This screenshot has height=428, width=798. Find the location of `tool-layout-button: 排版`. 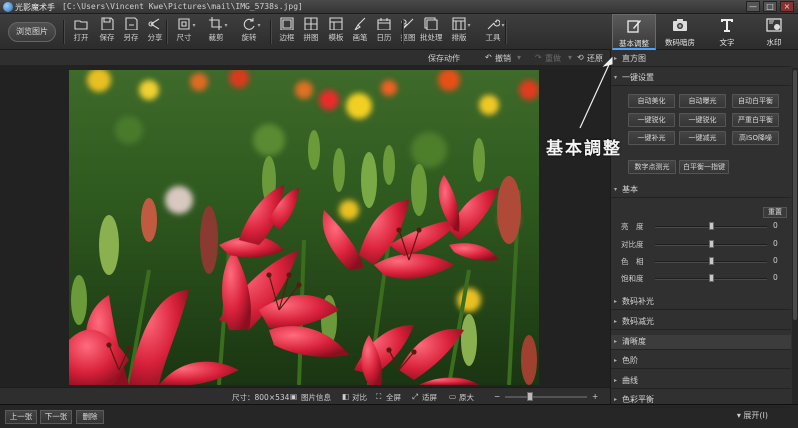

tool-layout-button: 排版 is located at coordinates (459, 30).